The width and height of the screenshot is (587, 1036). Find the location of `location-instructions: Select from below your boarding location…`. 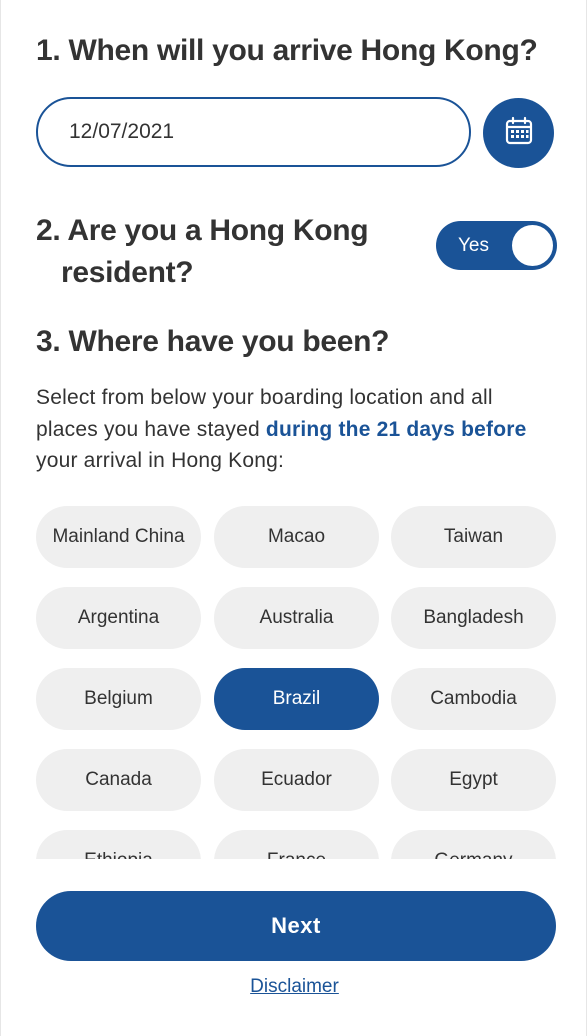

location-instructions: Select from below your boarding location… is located at coordinates (296, 429).